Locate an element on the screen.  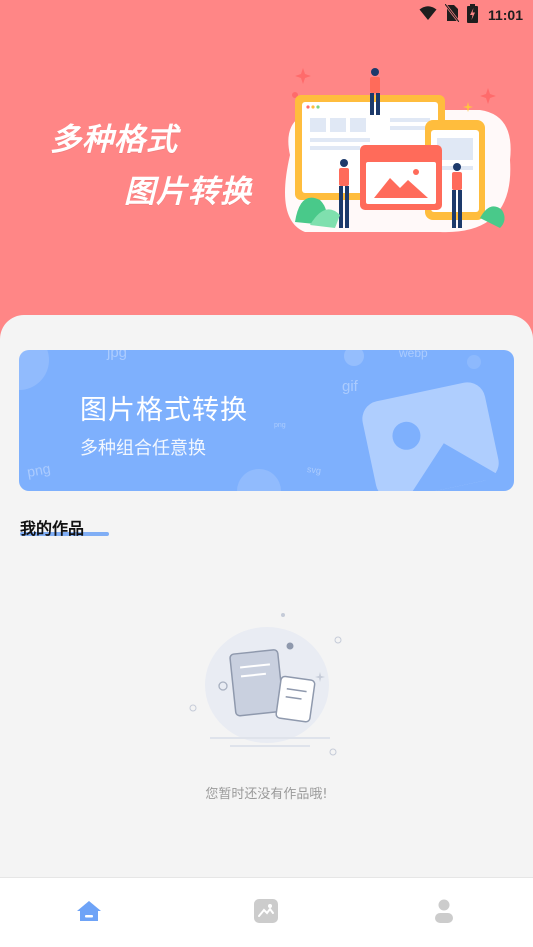
status-bar: 11:01 is located at coordinates (266, 15).